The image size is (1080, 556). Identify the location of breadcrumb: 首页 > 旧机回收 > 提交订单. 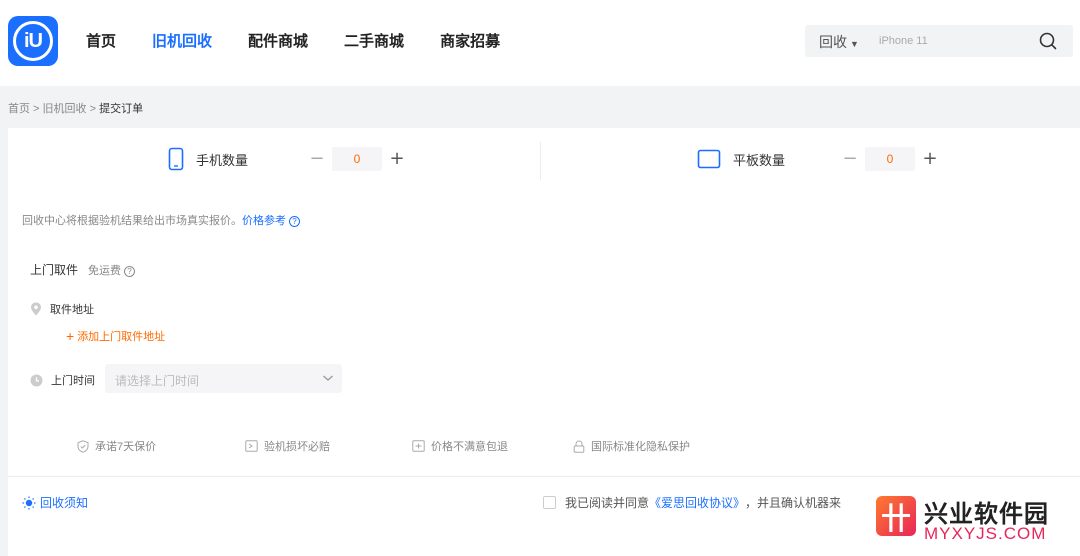
(75, 108).